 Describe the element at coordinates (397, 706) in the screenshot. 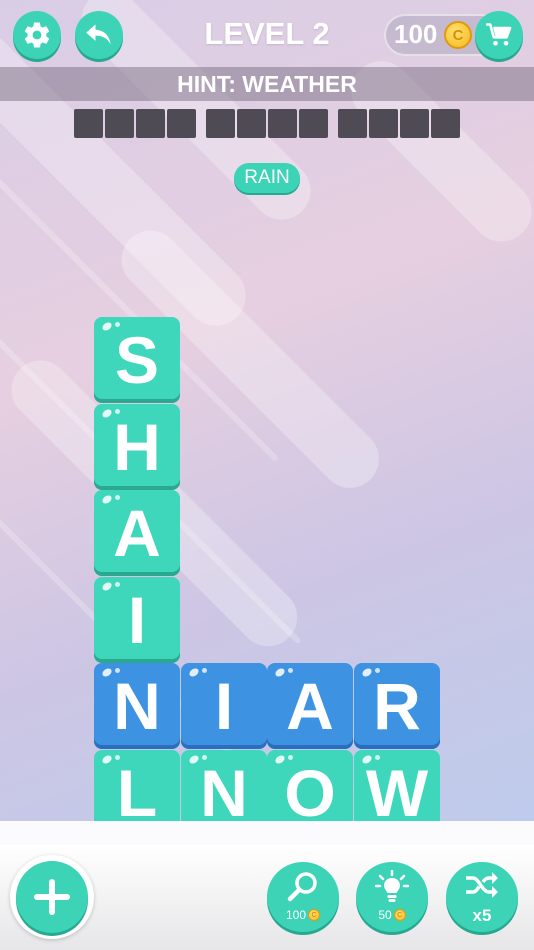

I see `letter-tile: R` at that location.